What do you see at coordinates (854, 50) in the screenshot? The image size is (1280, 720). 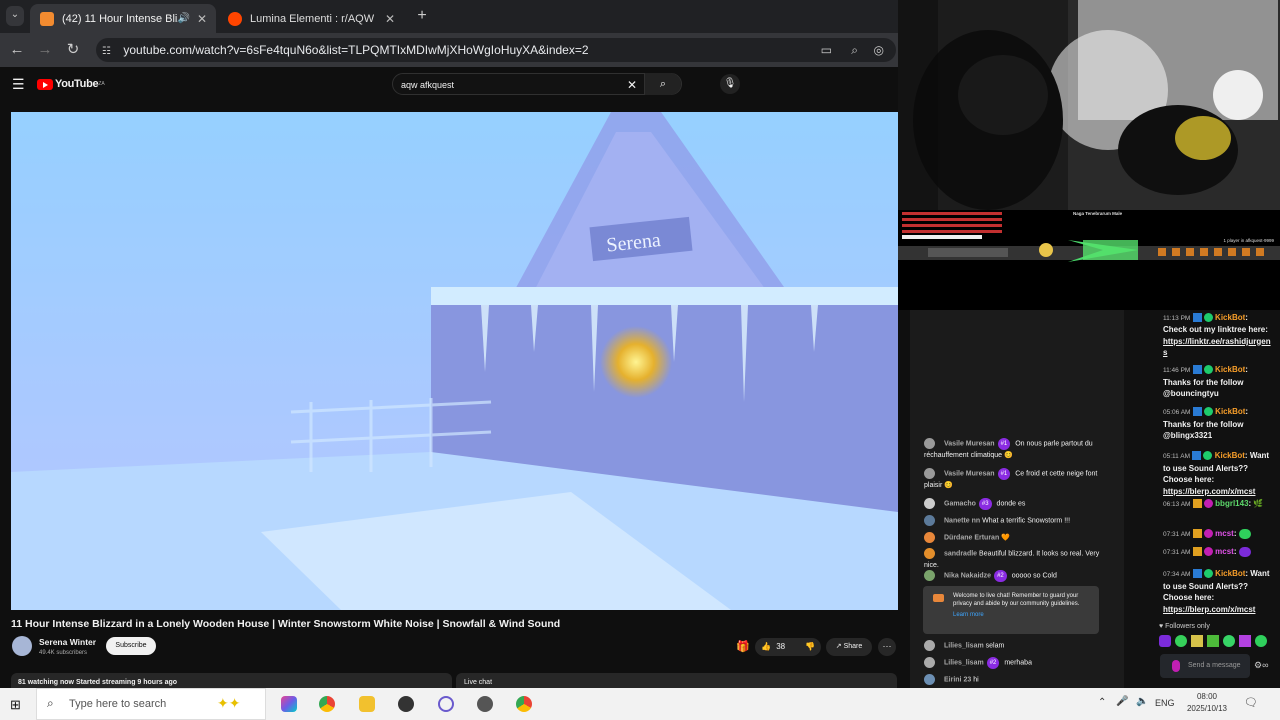 I see `zoom-icon: ⌕` at bounding box center [854, 50].